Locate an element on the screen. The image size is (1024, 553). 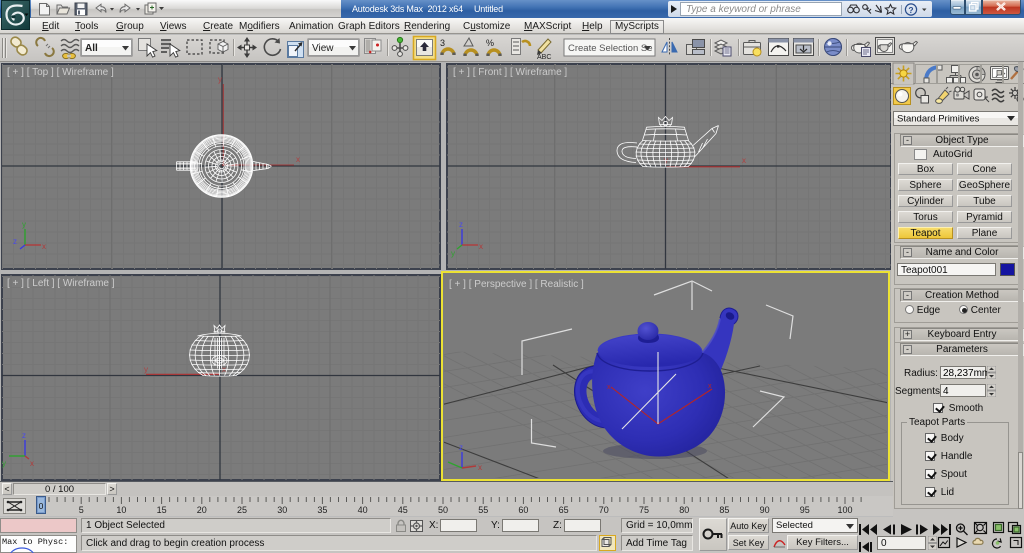
svg-text: 0 is located at coordinates (41, 506).